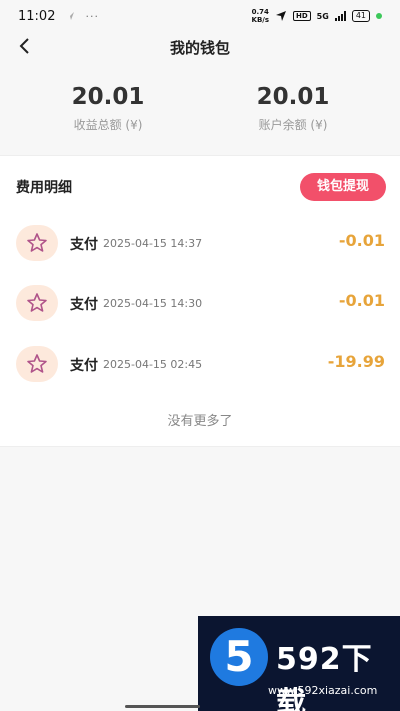 The image size is (400, 711). What do you see at coordinates (162, 706) in the screenshot?
I see `home-indicator` at bounding box center [162, 706].